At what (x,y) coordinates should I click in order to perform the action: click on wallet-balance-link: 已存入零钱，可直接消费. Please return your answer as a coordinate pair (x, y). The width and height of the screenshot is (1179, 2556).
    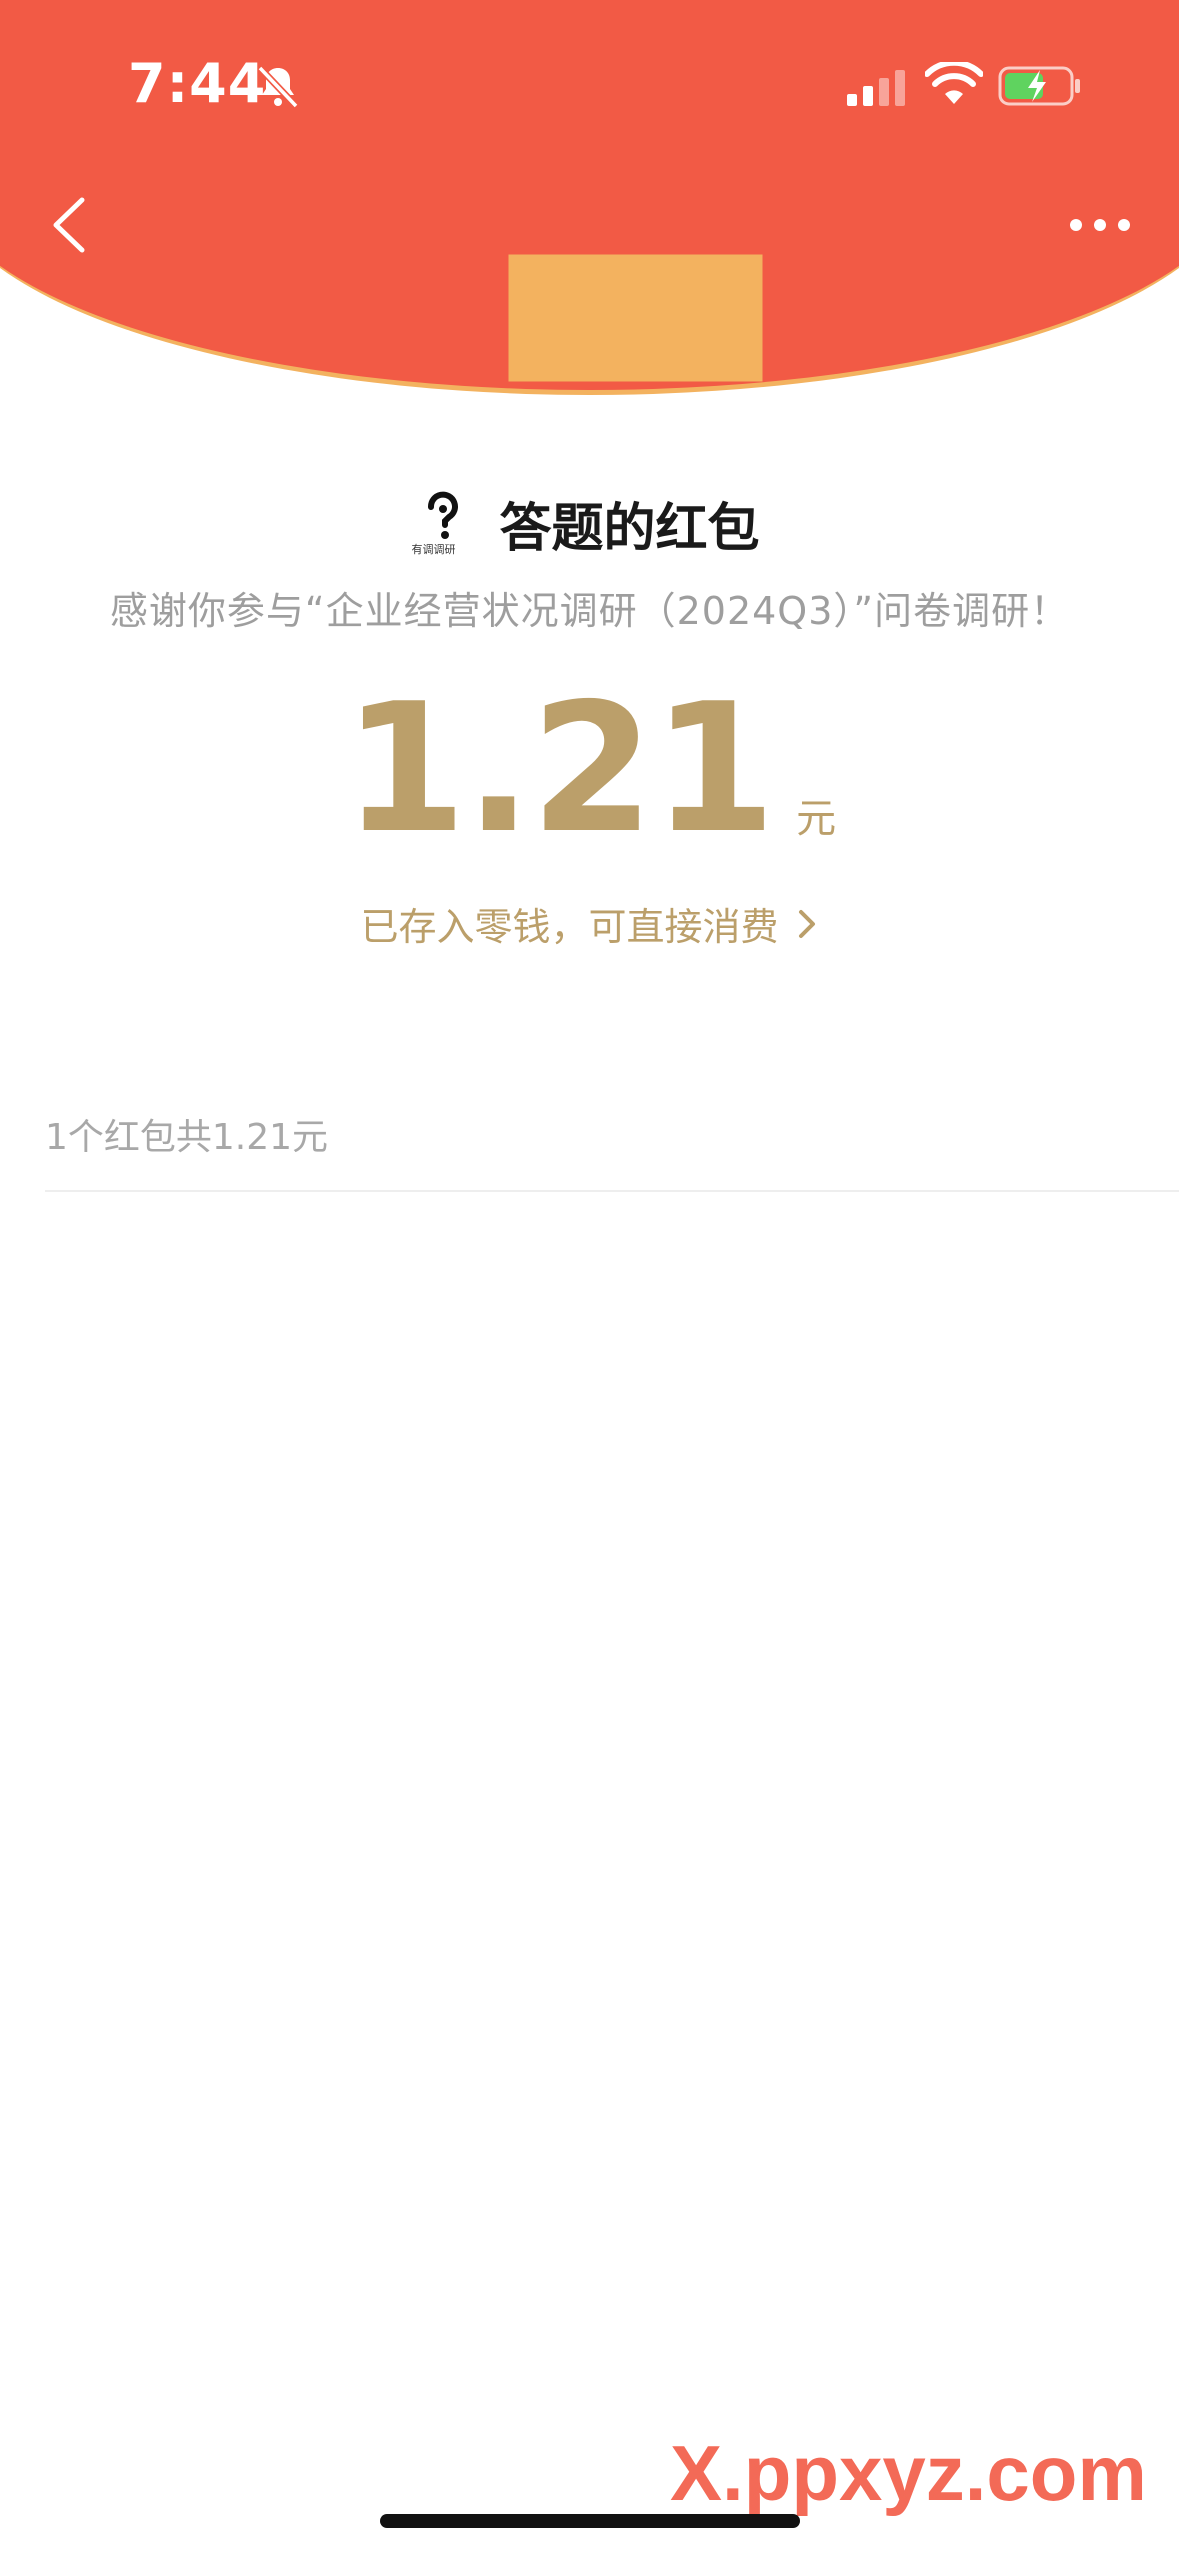
    Looking at the image, I should click on (589, 923).